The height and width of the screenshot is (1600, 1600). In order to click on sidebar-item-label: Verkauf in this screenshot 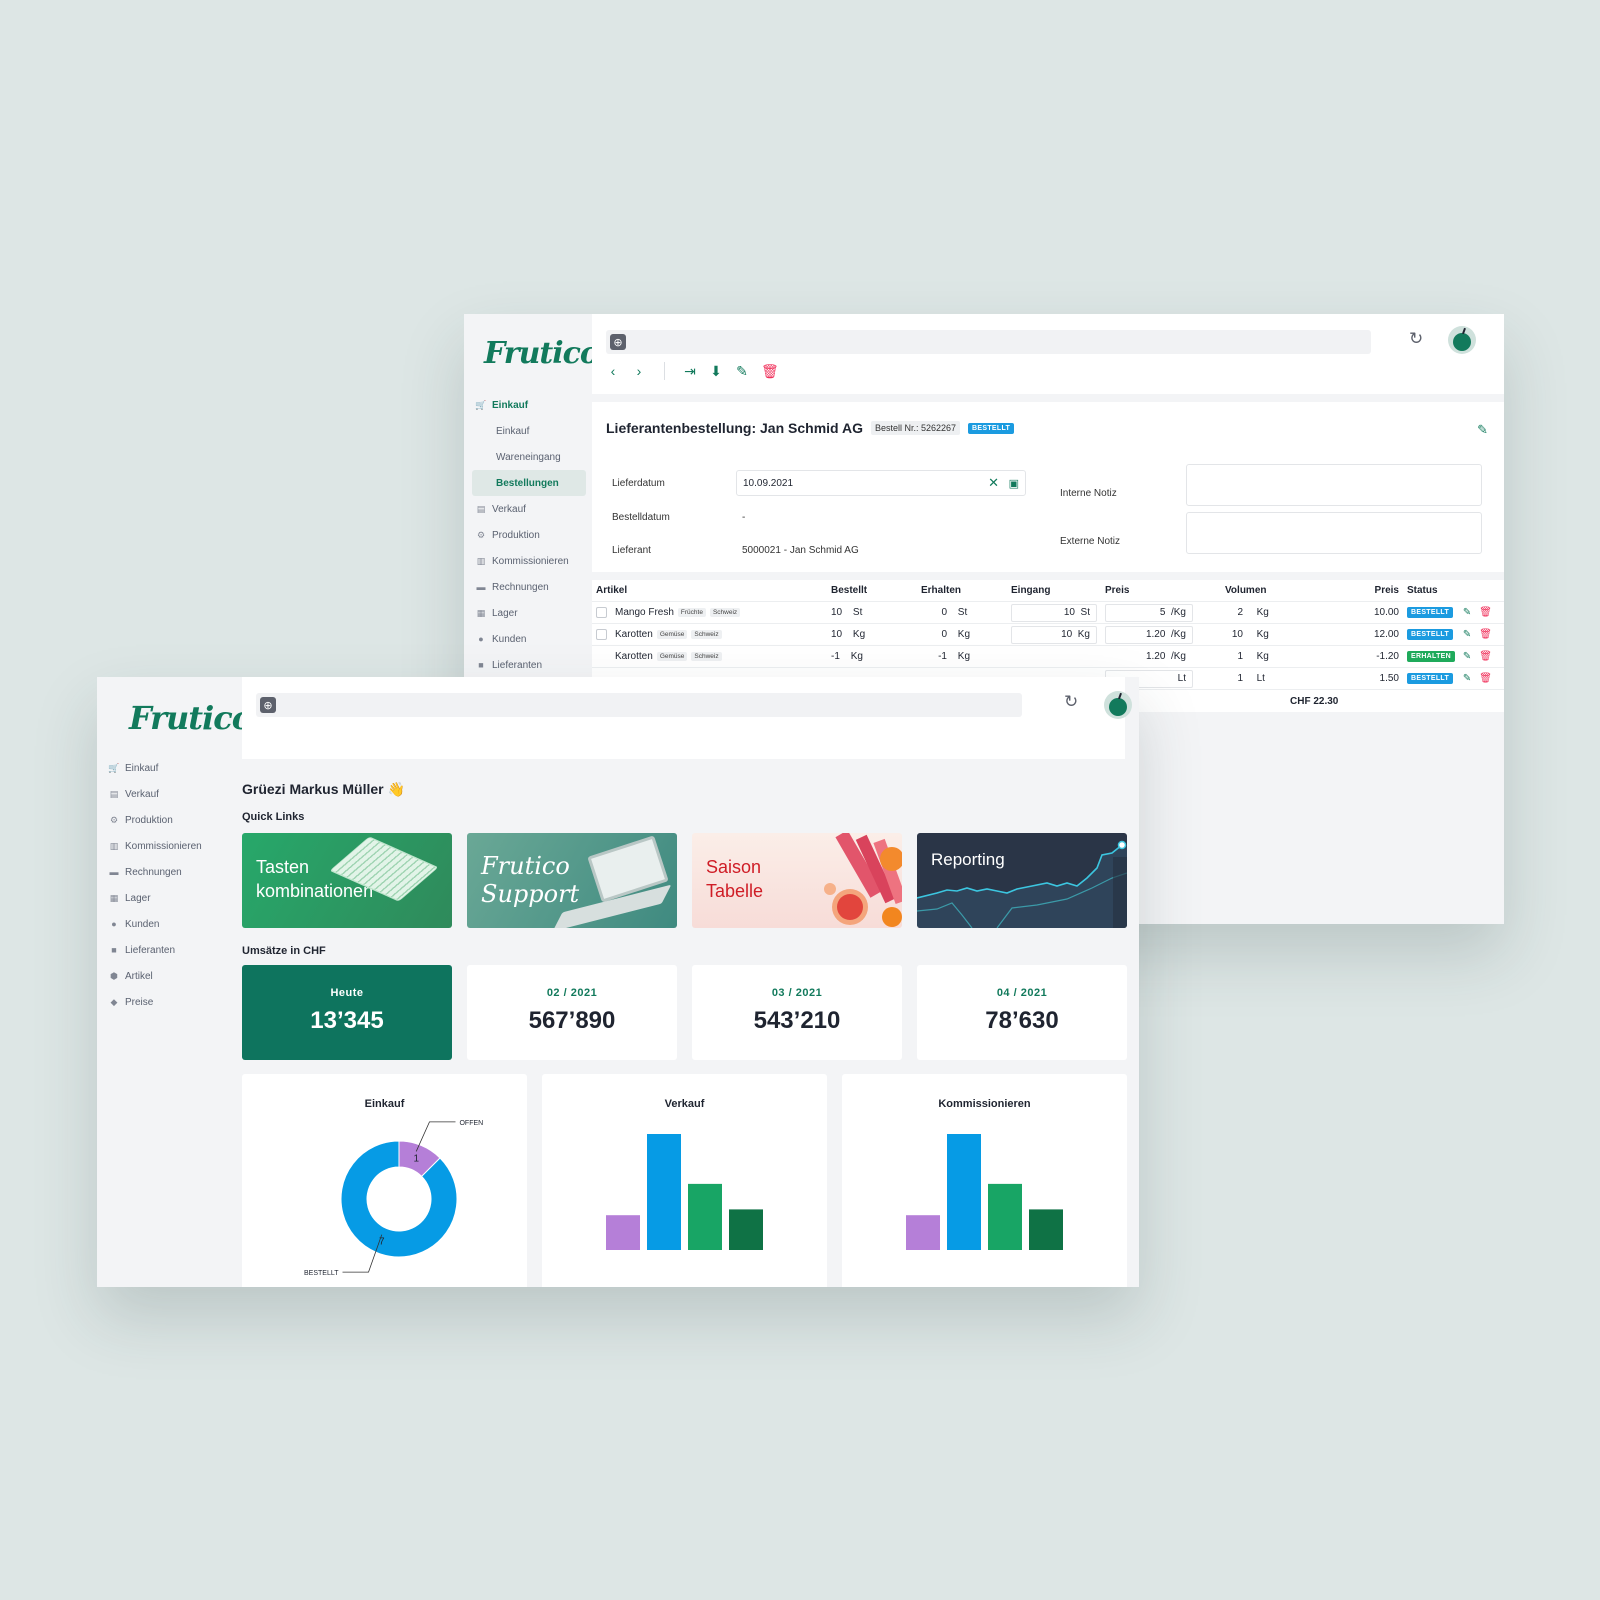, I will do `click(509, 509)`.